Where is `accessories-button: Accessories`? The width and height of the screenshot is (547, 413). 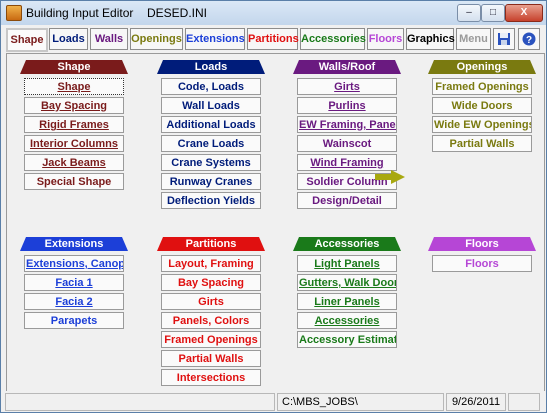 accessories-button: Accessories is located at coordinates (347, 320).